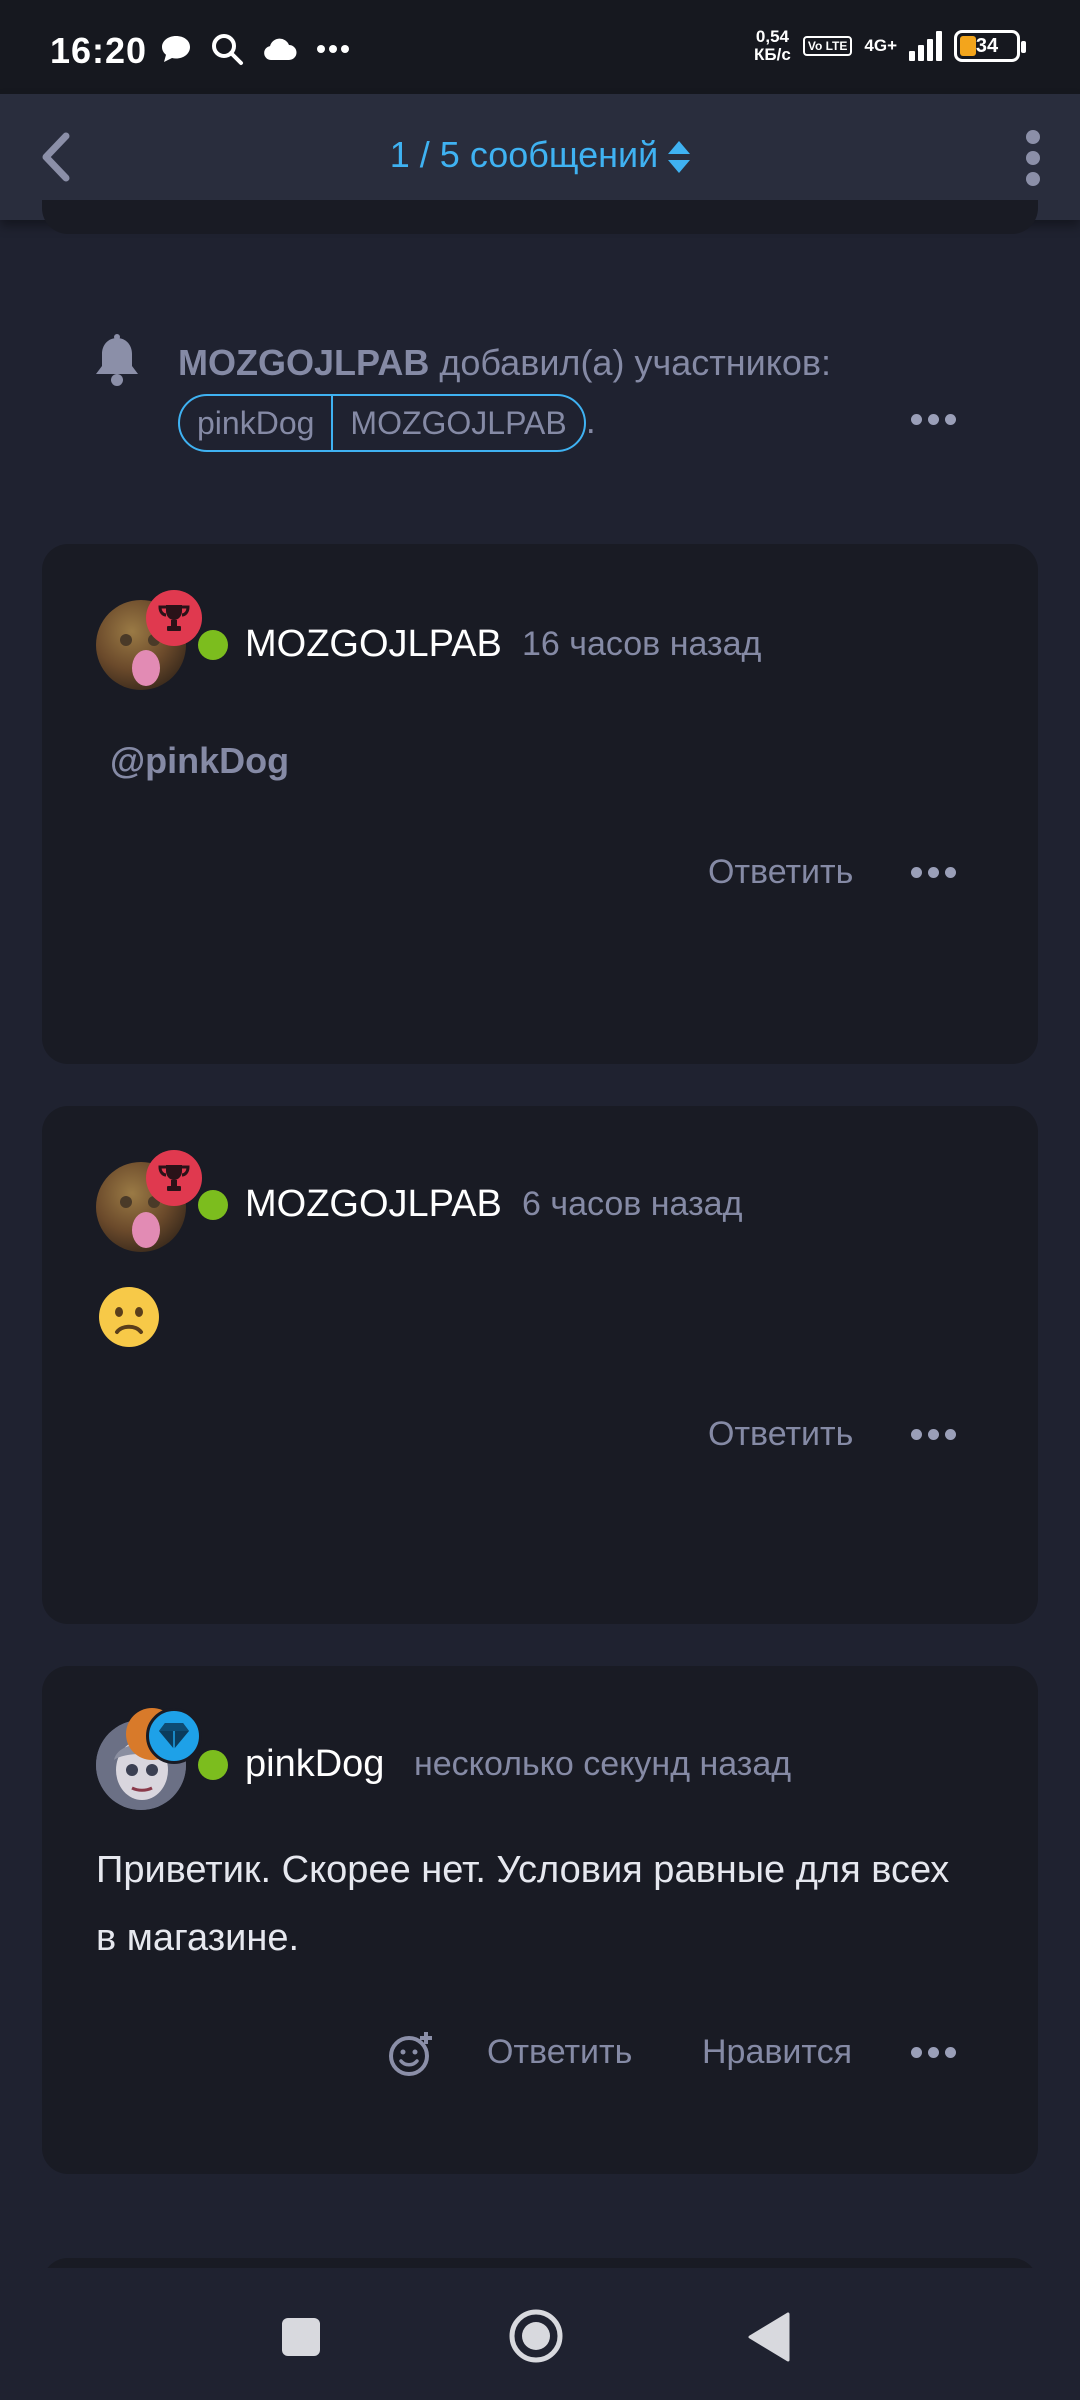  I want to click on system-message-trailing: ., so click(590, 420).